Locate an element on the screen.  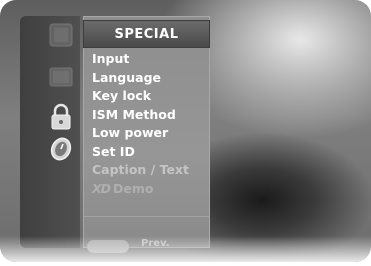
picture-icon is located at coordinates (61, 35).